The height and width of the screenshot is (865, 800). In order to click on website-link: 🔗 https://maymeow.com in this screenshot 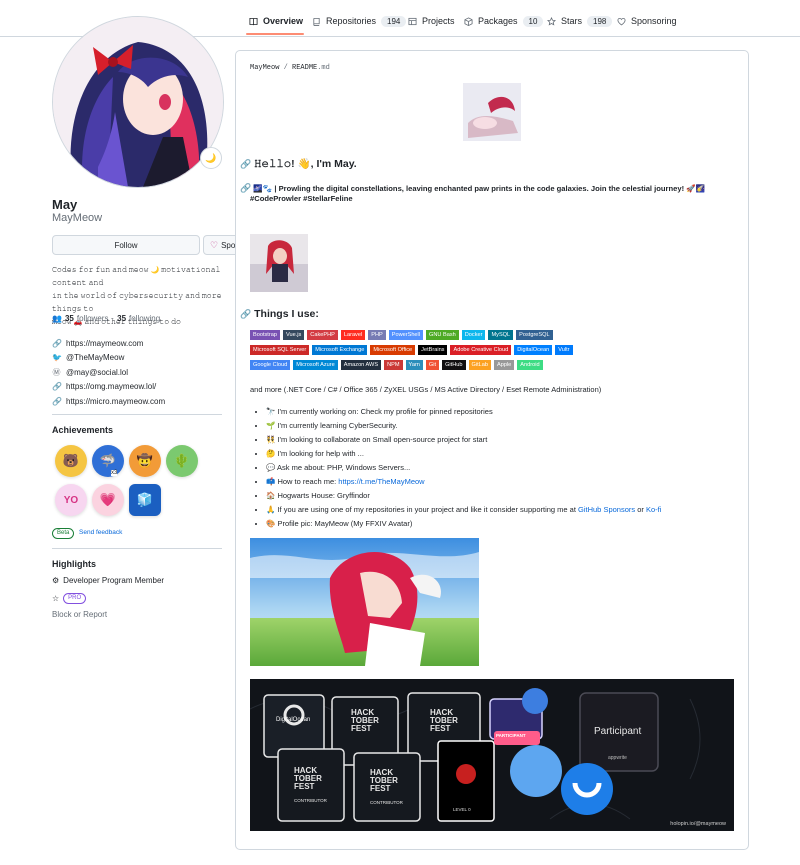, I will do `click(108, 343)`.